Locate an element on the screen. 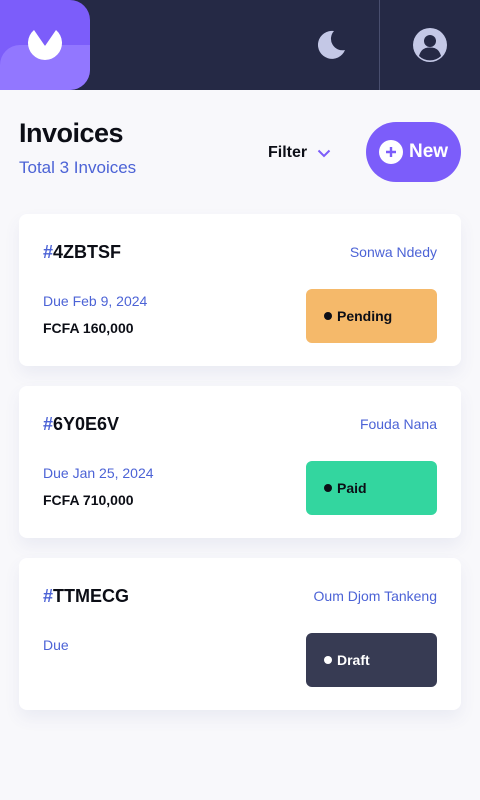 This screenshot has height=800, width=480. invoice-number: TTMECG is located at coordinates (91, 596).